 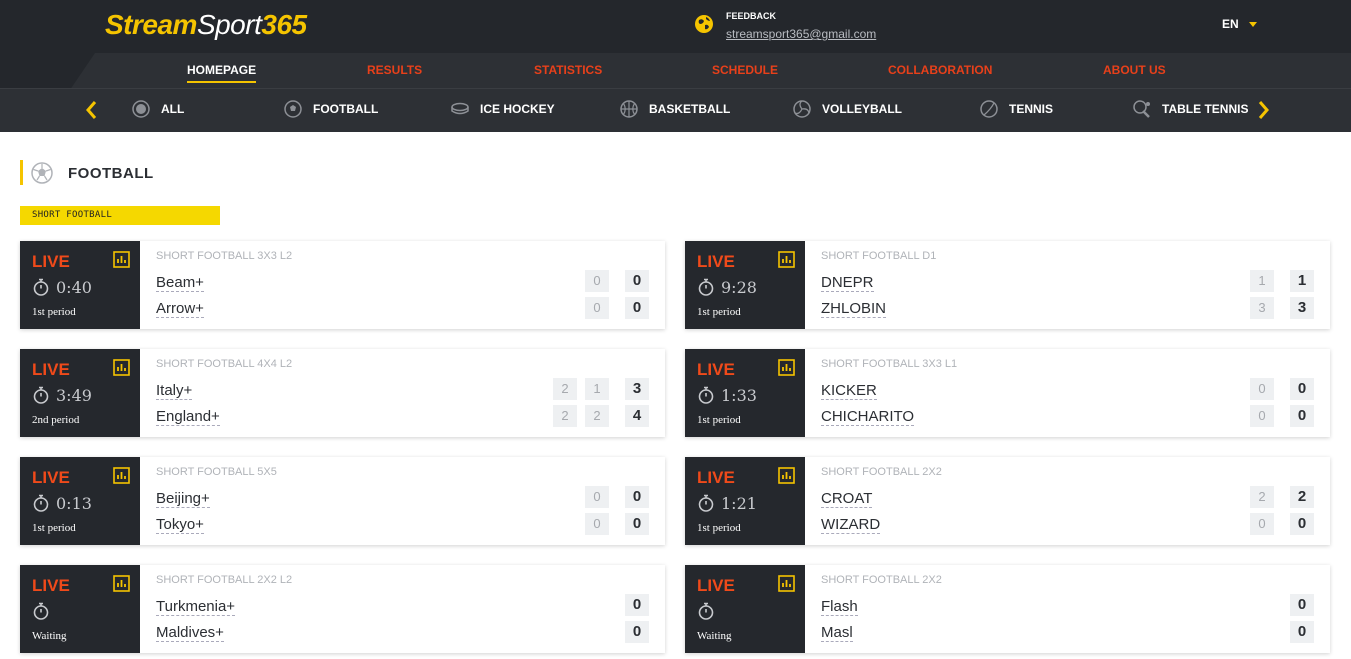 What do you see at coordinates (751, 16) in the screenshot?
I see `feedback-label: FEEDBACK` at bounding box center [751, 16].